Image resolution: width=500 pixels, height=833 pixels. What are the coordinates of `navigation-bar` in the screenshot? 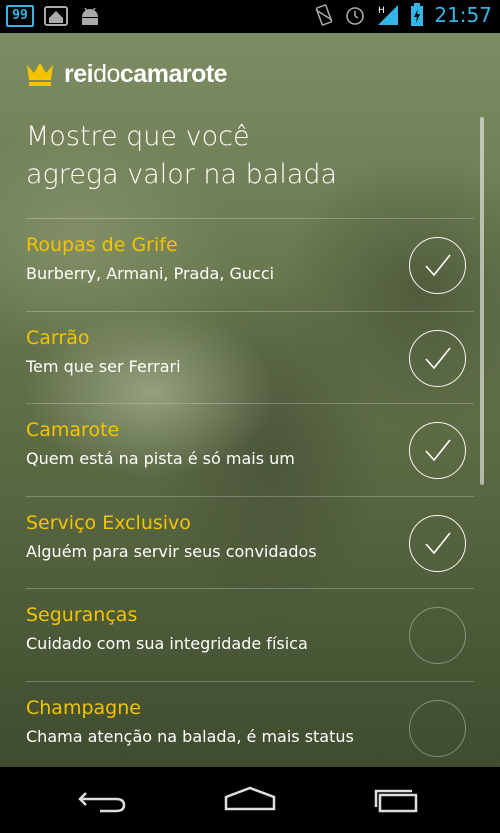 It's located at (250, 800).